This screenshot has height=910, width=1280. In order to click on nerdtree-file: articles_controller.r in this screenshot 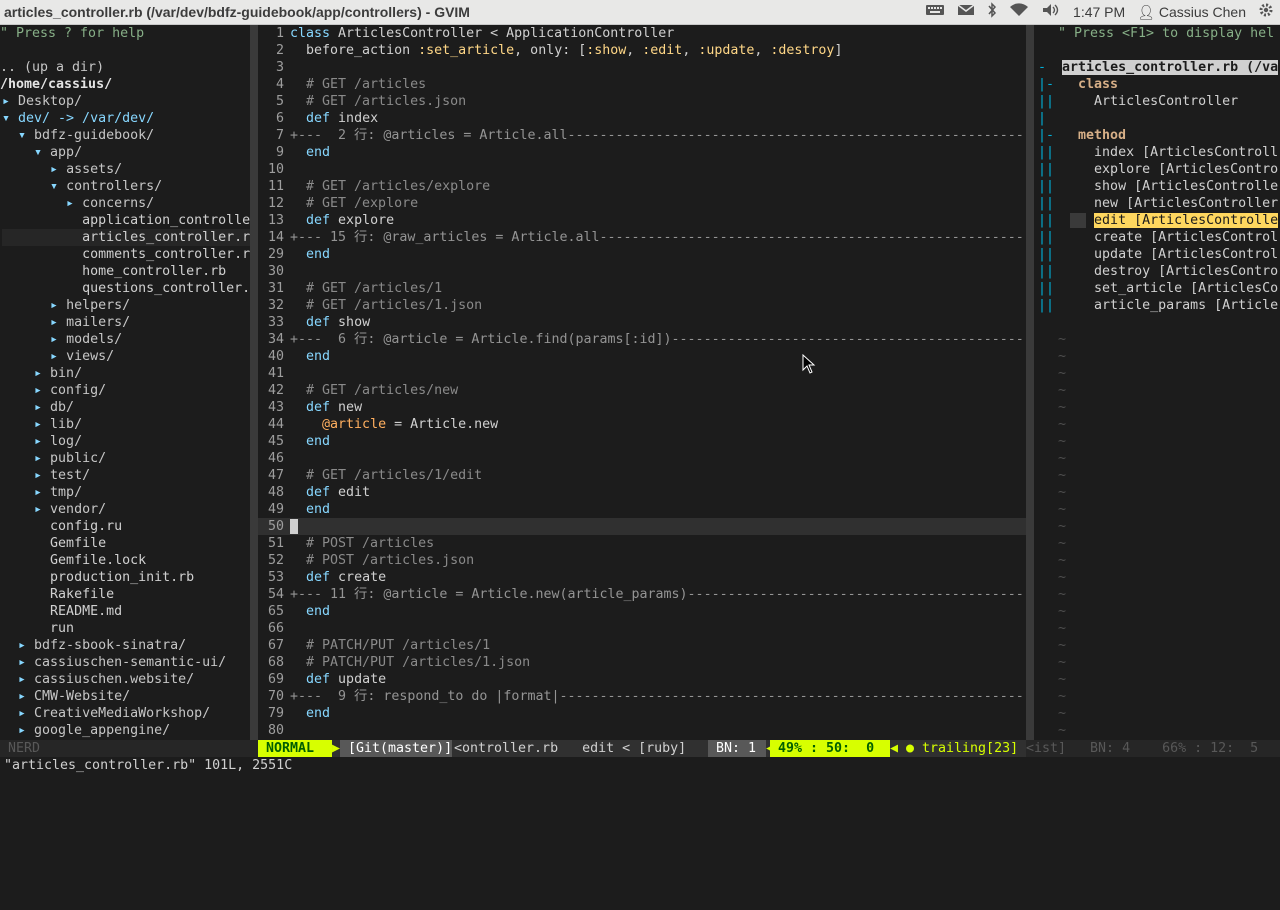, I will do `click(126, 237)`.